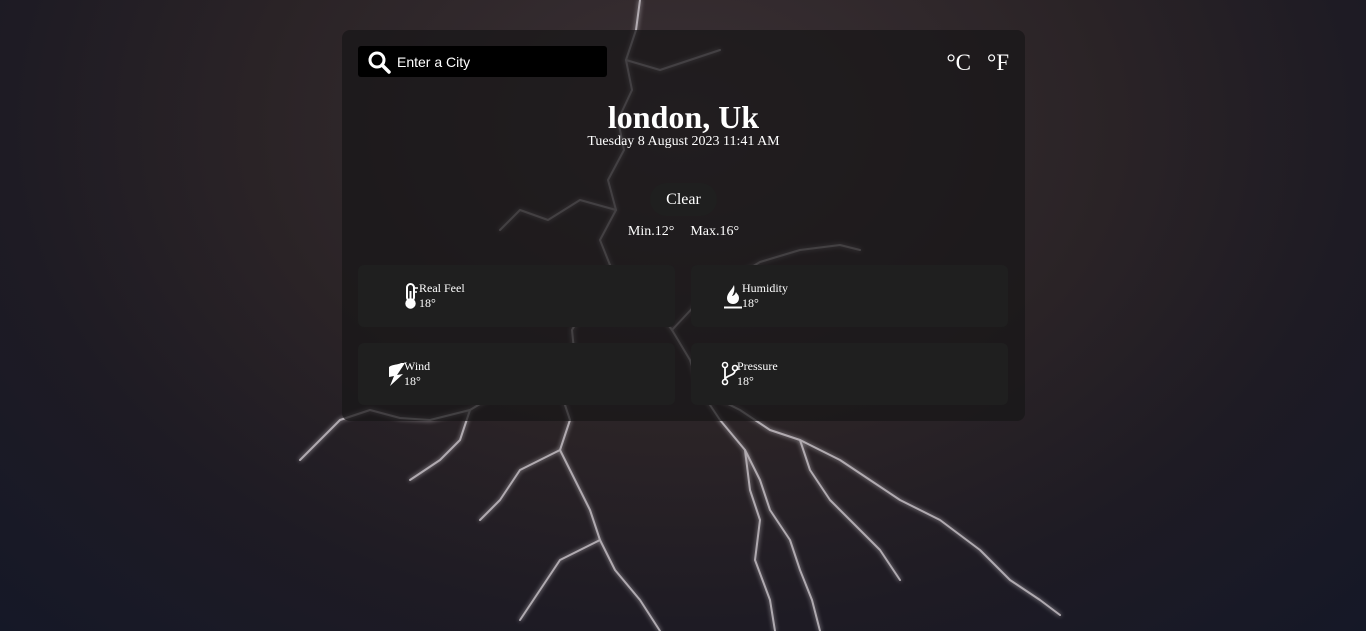  I want to click on date-time: Tuesday 8 August 2023 11:41 AM, so click(683, 141).